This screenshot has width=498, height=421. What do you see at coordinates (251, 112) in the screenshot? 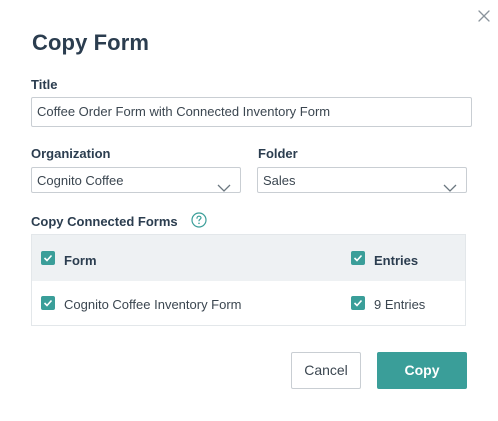
I see `title-input` at bounding box center [251, 112].